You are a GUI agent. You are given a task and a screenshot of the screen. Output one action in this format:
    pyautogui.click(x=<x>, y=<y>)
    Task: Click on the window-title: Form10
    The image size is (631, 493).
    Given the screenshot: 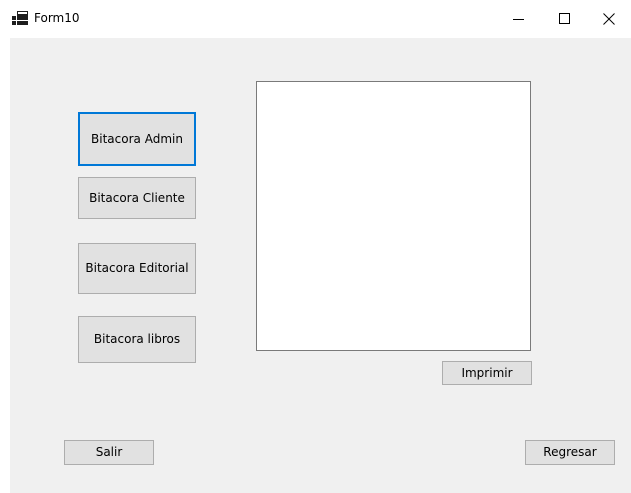 What is the action you would take?
    pyautogui.click(x=57, y=18)
    